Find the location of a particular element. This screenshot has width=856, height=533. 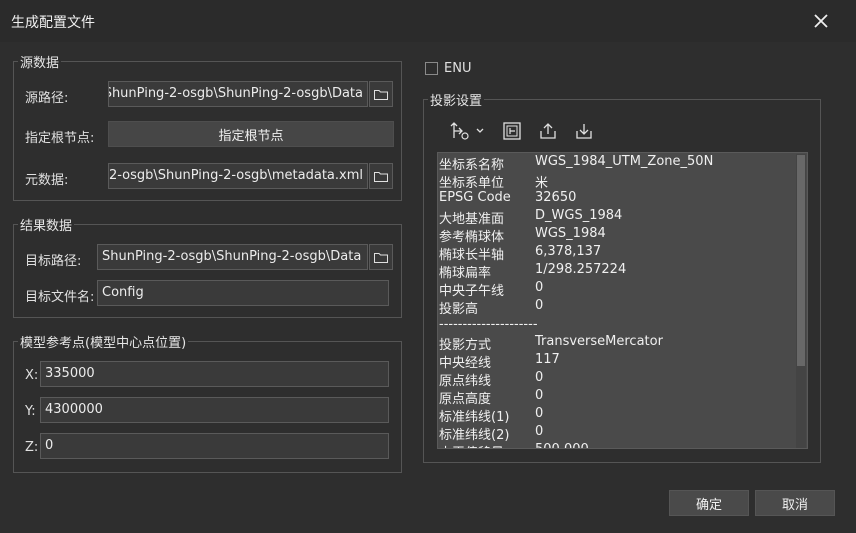

close-button is located at coordinates (821, 21).